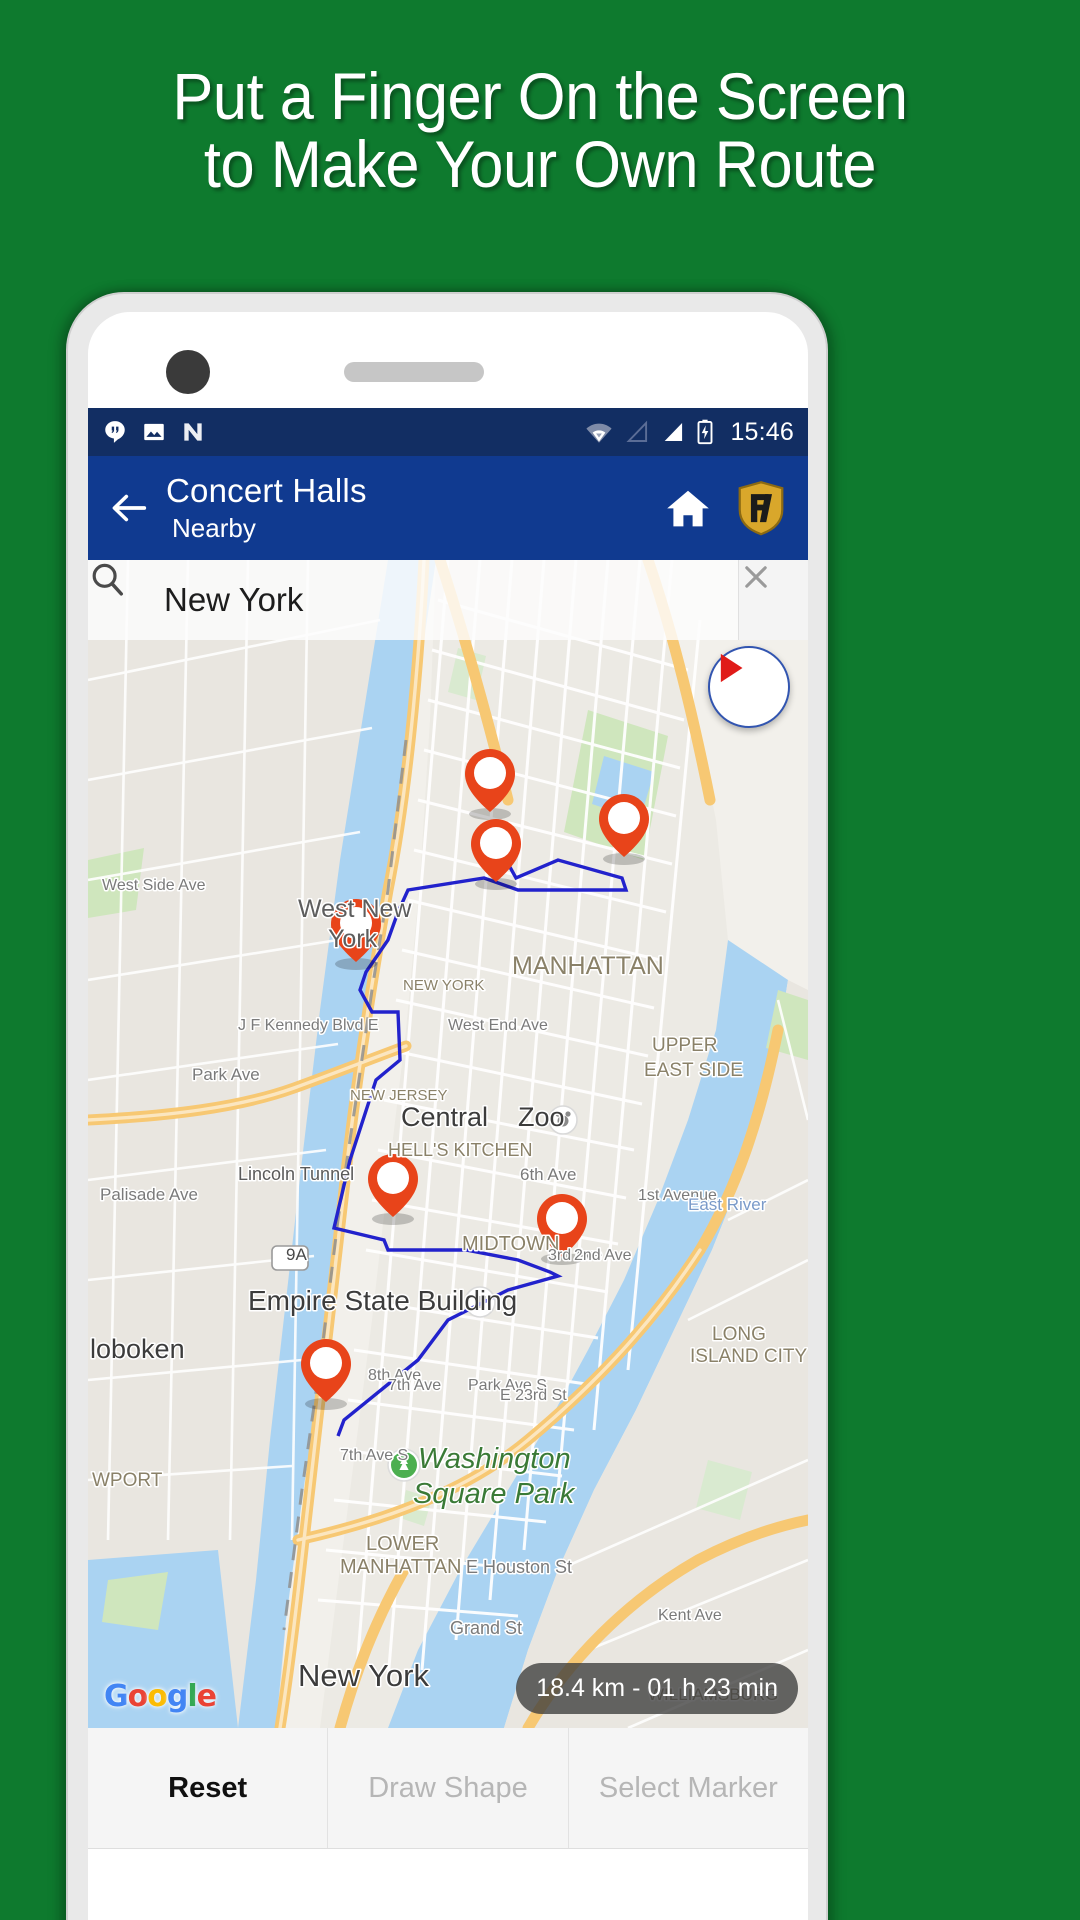 The width and height of the screenshot is (1080, 1920). I want to click on map-label: 2nd Ave, so click(603, 1255).